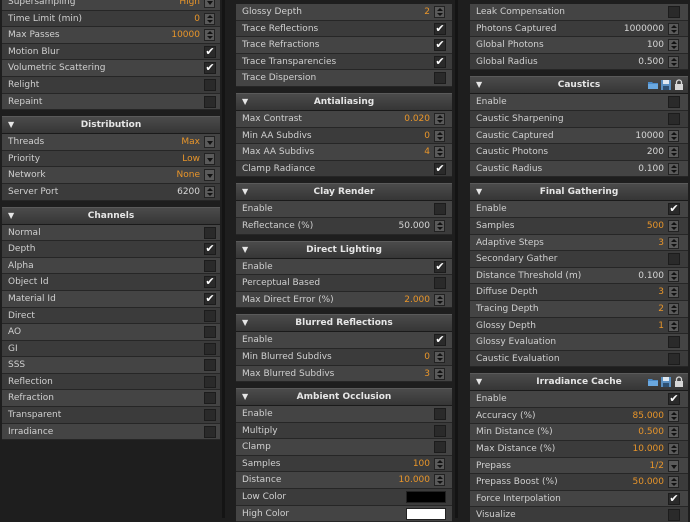 The height and width of the screenshot is (522, 690). What do you see at coordinates (579, 192) in the screenshot?
I see `section-header-final-gathering: ▼ Final Gathering` at bounding box center [579, 192].